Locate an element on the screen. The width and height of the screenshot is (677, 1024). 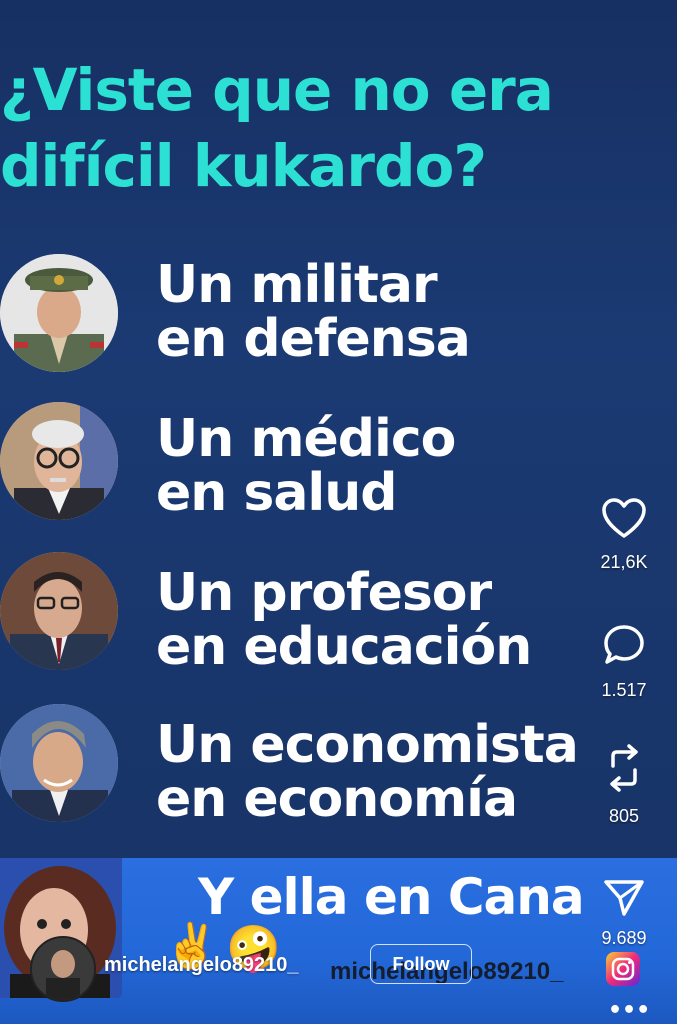
repost-action: 805 is located at coordinates (624, 784).